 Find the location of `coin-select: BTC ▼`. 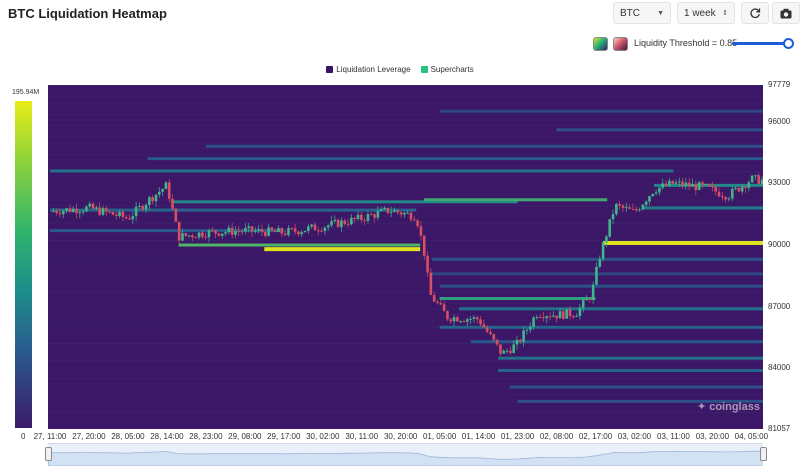

coin-select: BTC ▼ is located at coordinates (642, 13).